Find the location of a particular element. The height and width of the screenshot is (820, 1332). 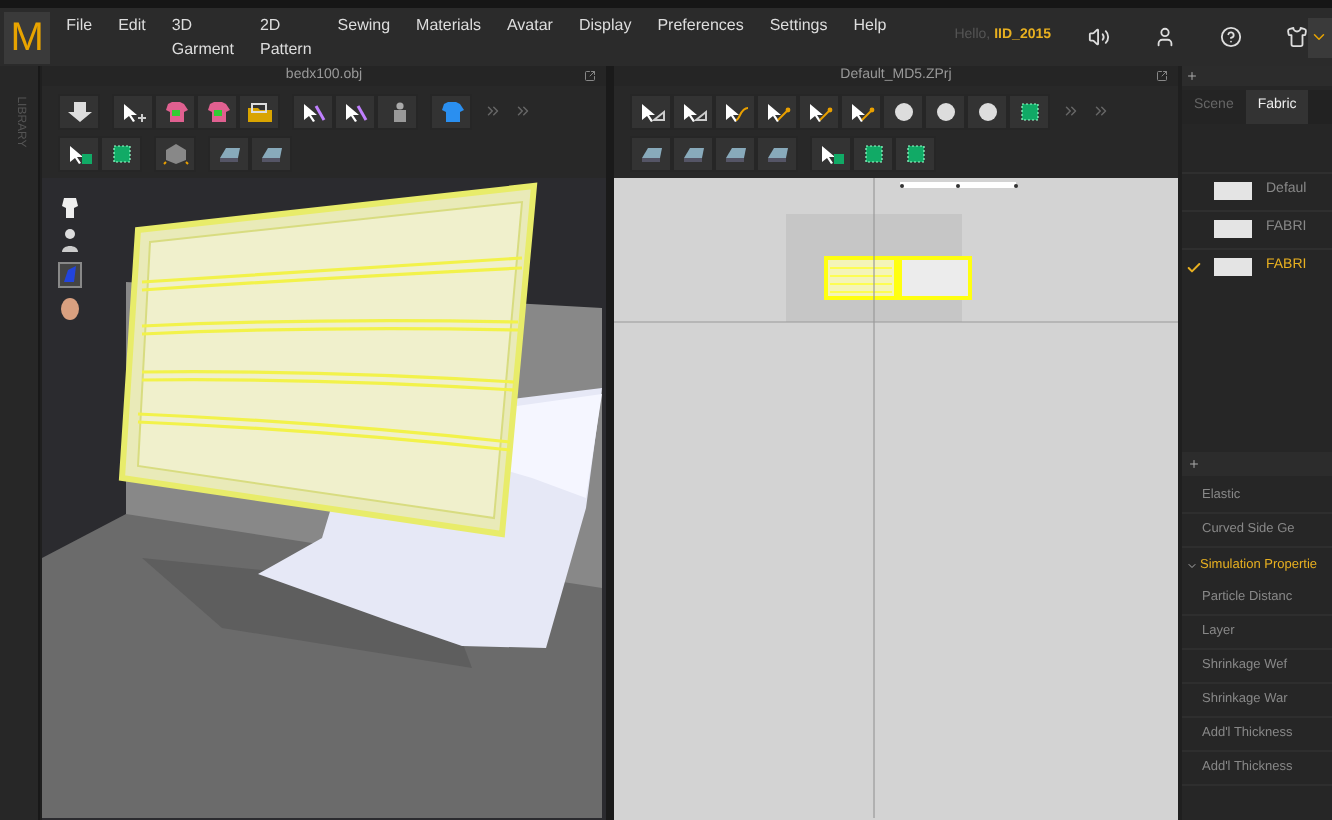

ruler-drawing is located at coordinates (959, 185).